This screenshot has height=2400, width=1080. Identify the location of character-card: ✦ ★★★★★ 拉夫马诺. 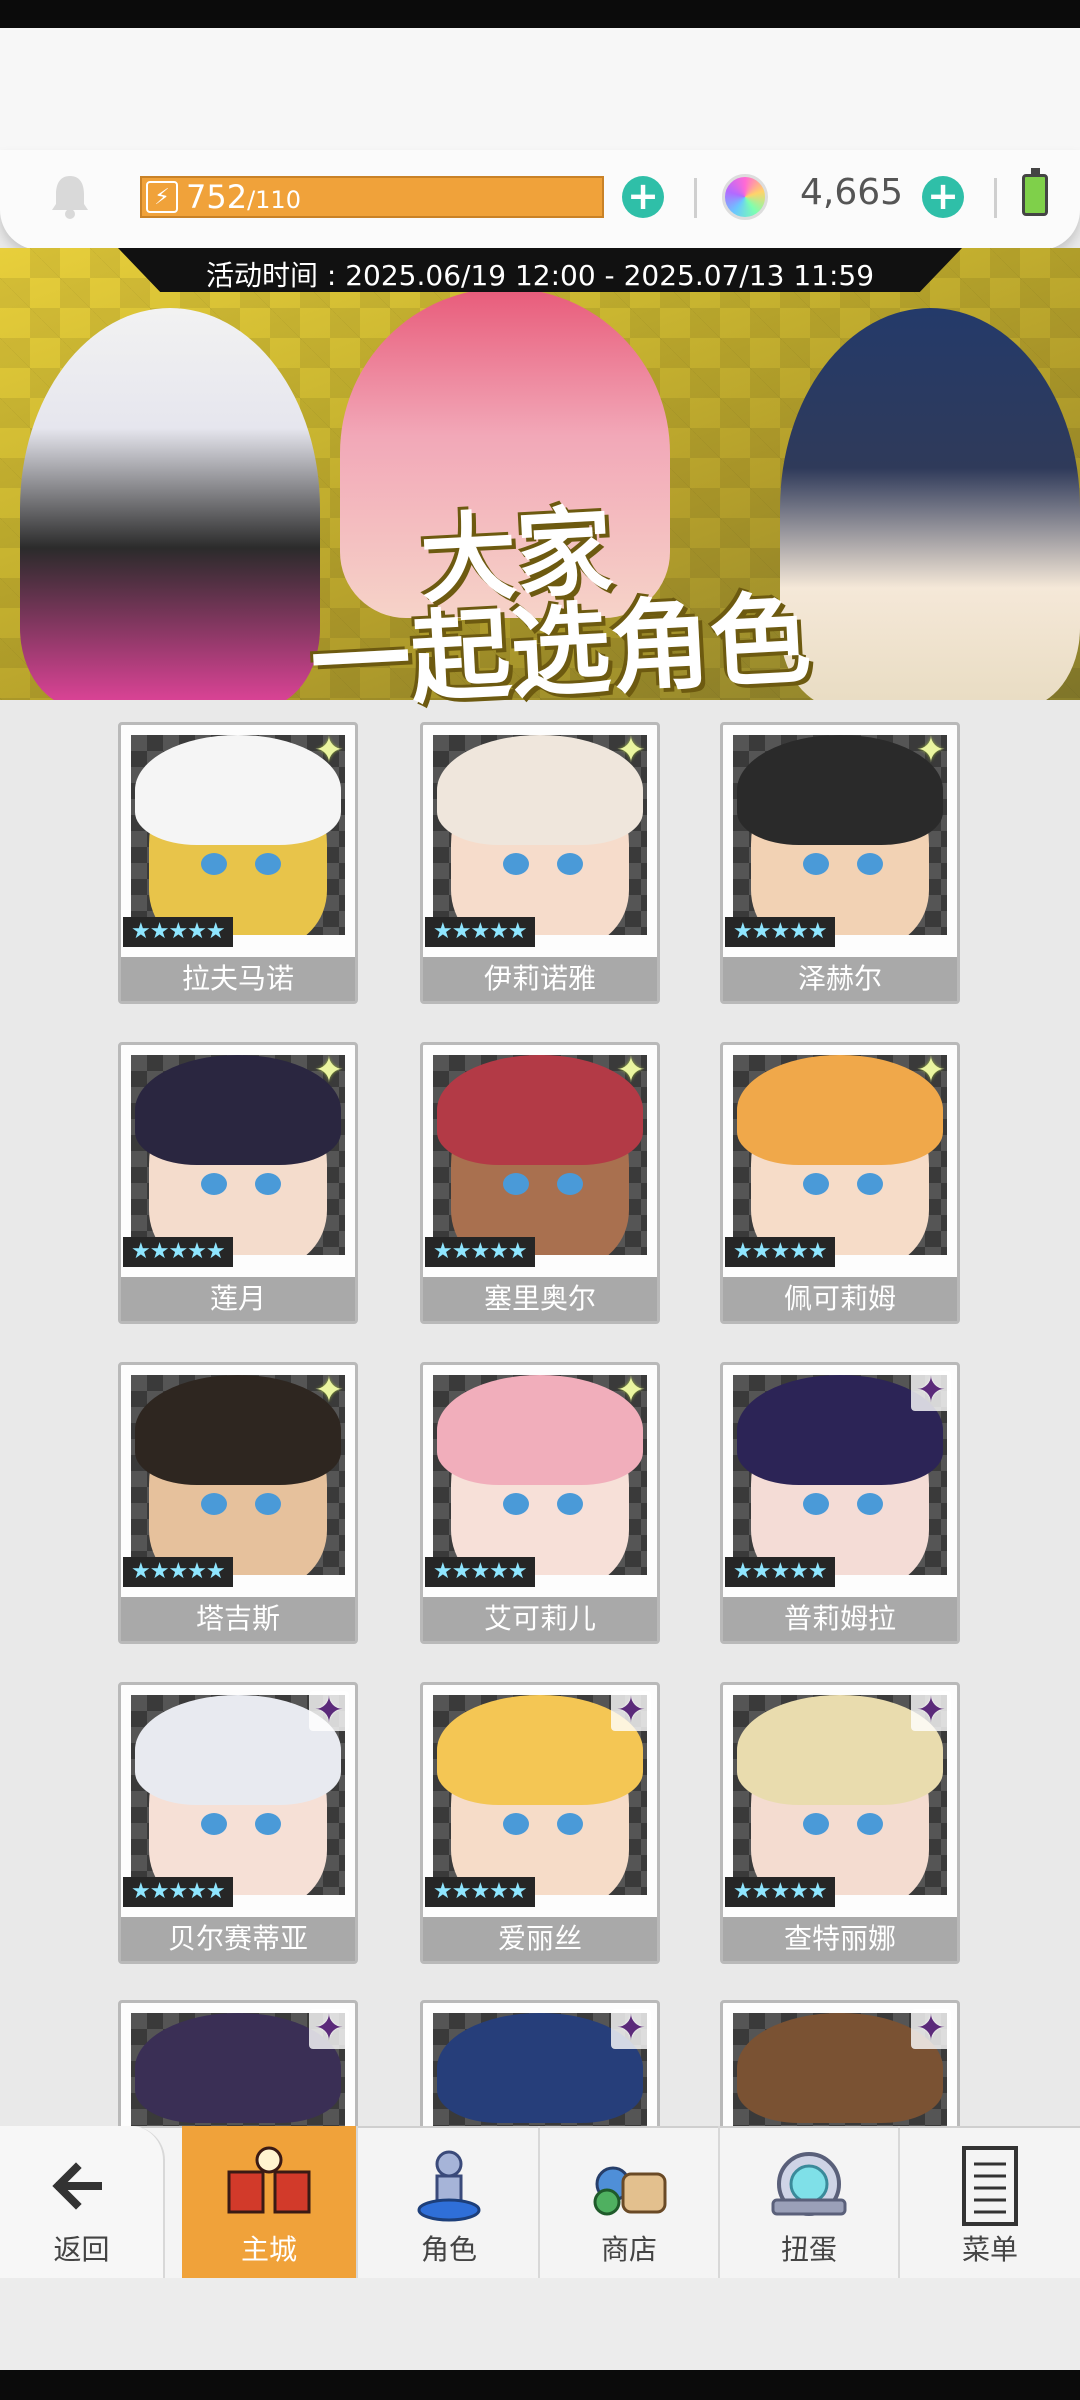
(238, 863).